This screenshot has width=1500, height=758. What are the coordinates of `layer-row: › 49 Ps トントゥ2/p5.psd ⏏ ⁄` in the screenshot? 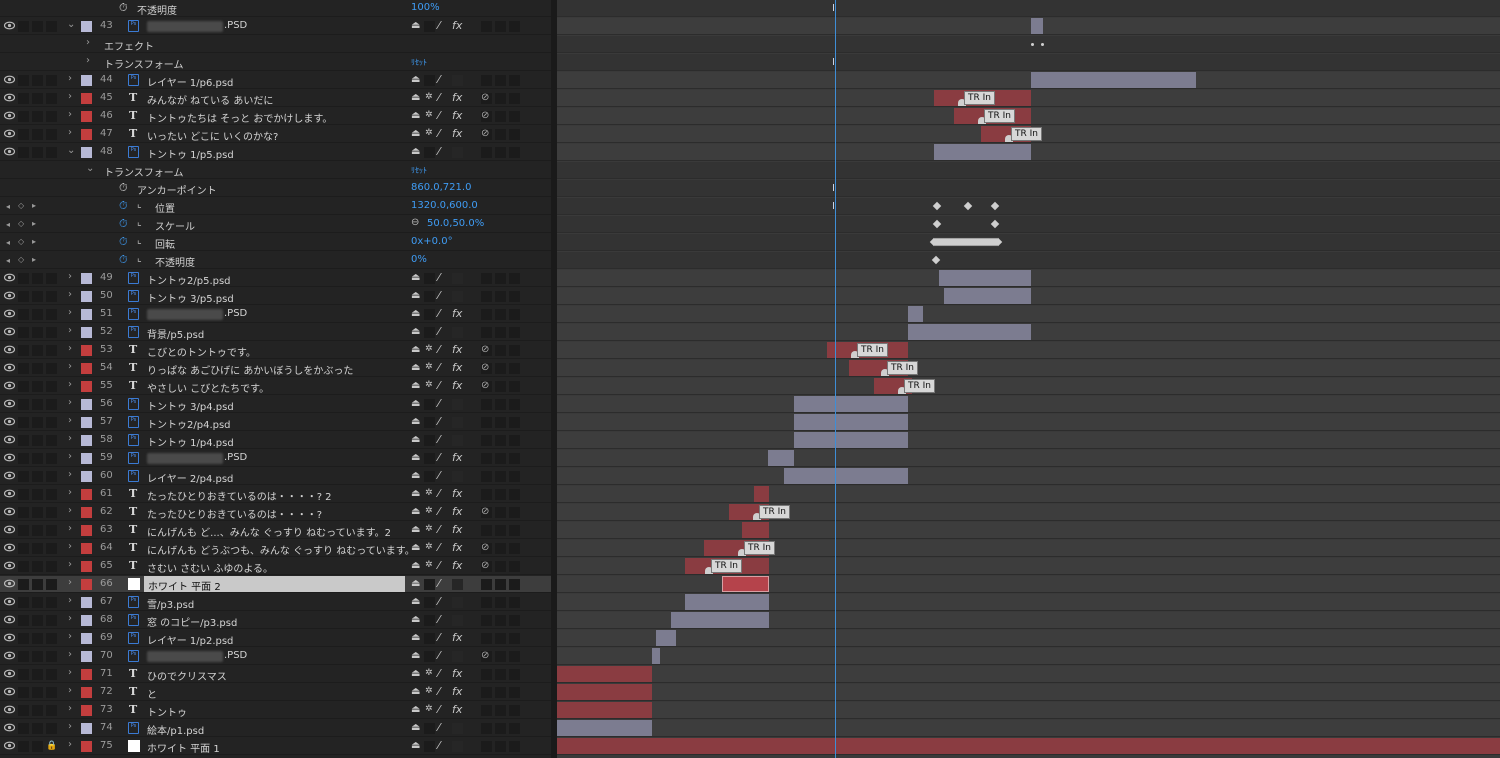 It's located at (275, 278).